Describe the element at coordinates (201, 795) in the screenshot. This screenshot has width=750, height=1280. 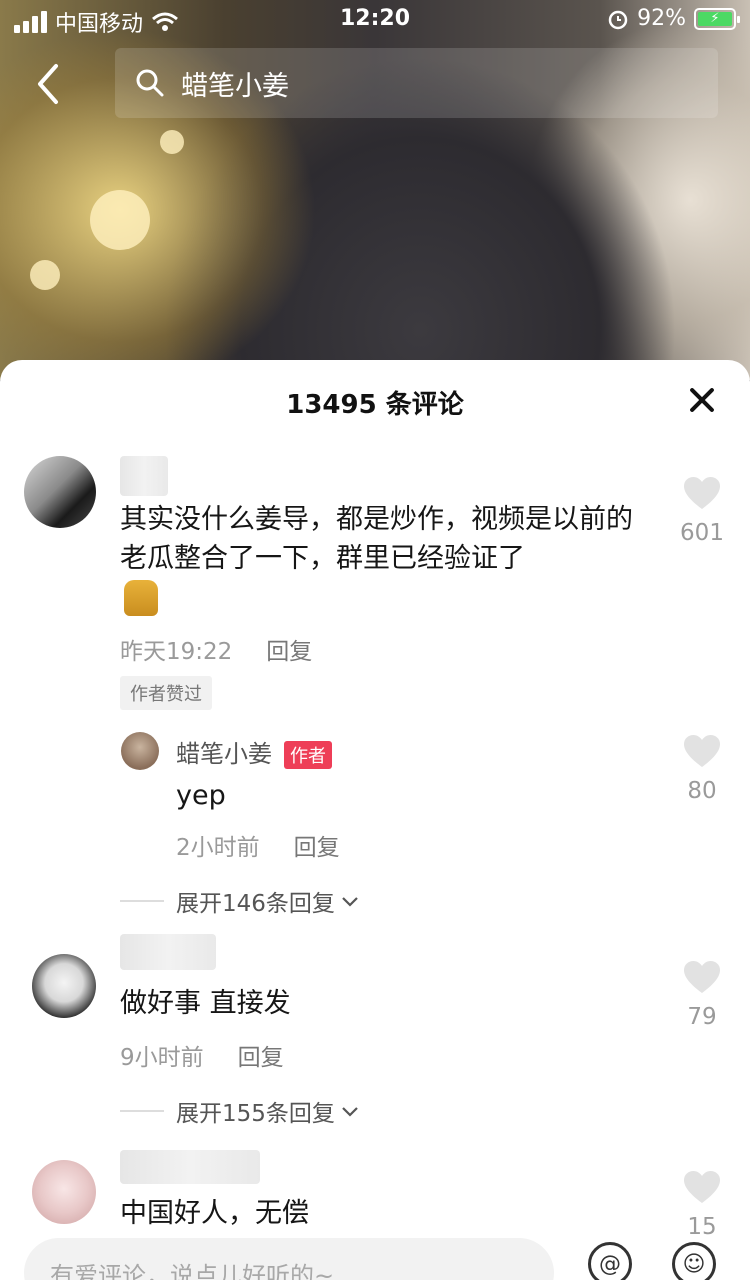
I see `reply-text: yep` at that location.